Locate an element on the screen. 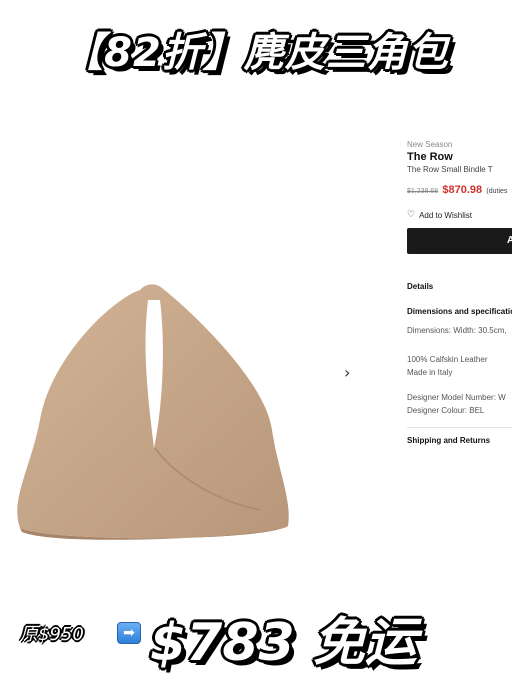 This screenshot has width=512, height=682. chevron-right-icon: › is located at coordinates (351, 373).